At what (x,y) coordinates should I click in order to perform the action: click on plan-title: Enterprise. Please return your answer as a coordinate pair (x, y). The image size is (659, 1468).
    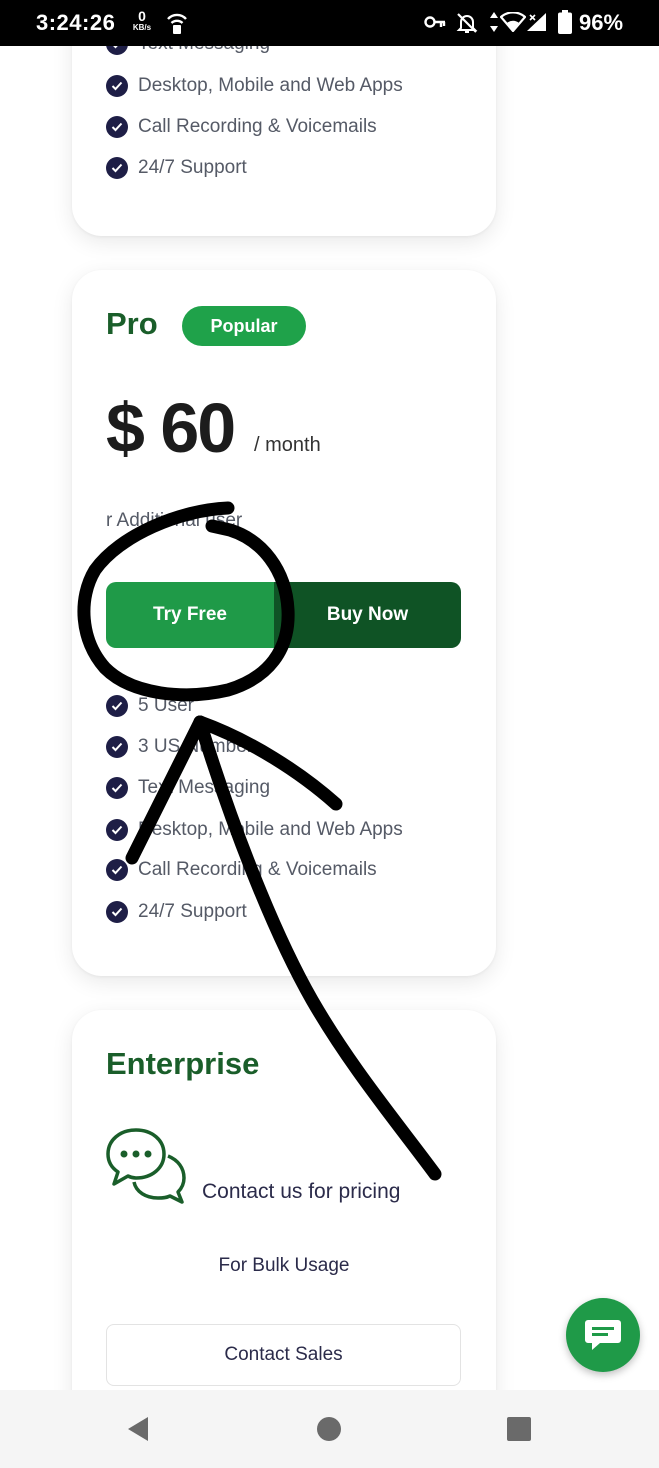
    Looking at the image, I should click on (183, 1063).